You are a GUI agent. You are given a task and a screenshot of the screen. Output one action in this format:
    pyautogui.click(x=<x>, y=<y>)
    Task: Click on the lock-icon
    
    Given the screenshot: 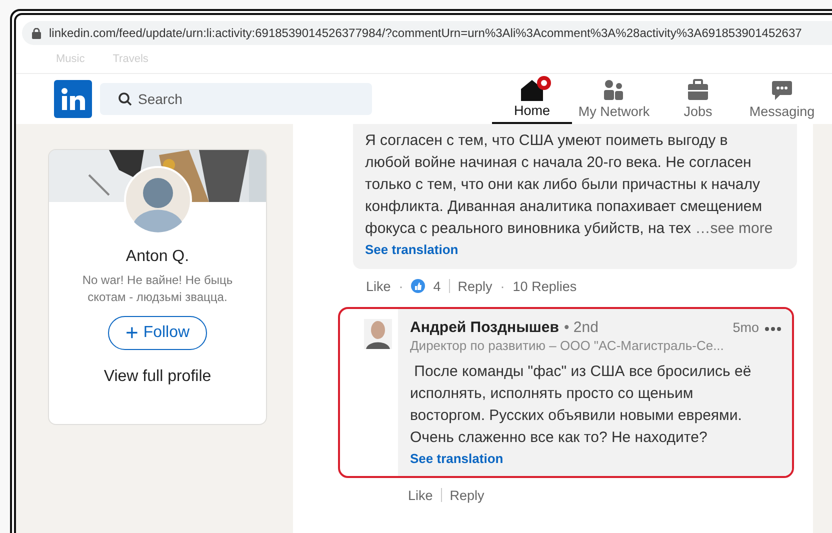 What is the action you would take?
    pyautogui.click(x=36, y=33)
    